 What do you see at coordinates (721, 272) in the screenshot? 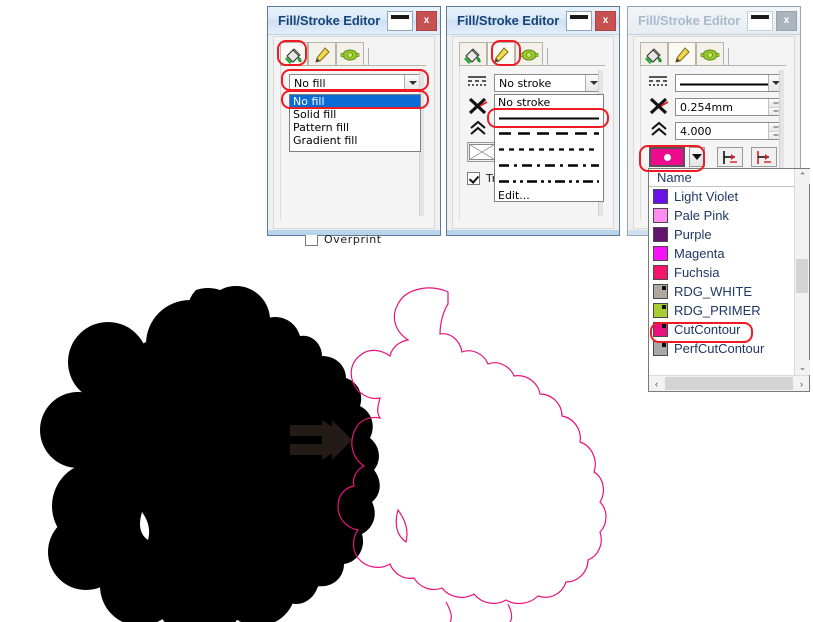
I see `list-item: Fuchsia` at bounding box center [721, 272].